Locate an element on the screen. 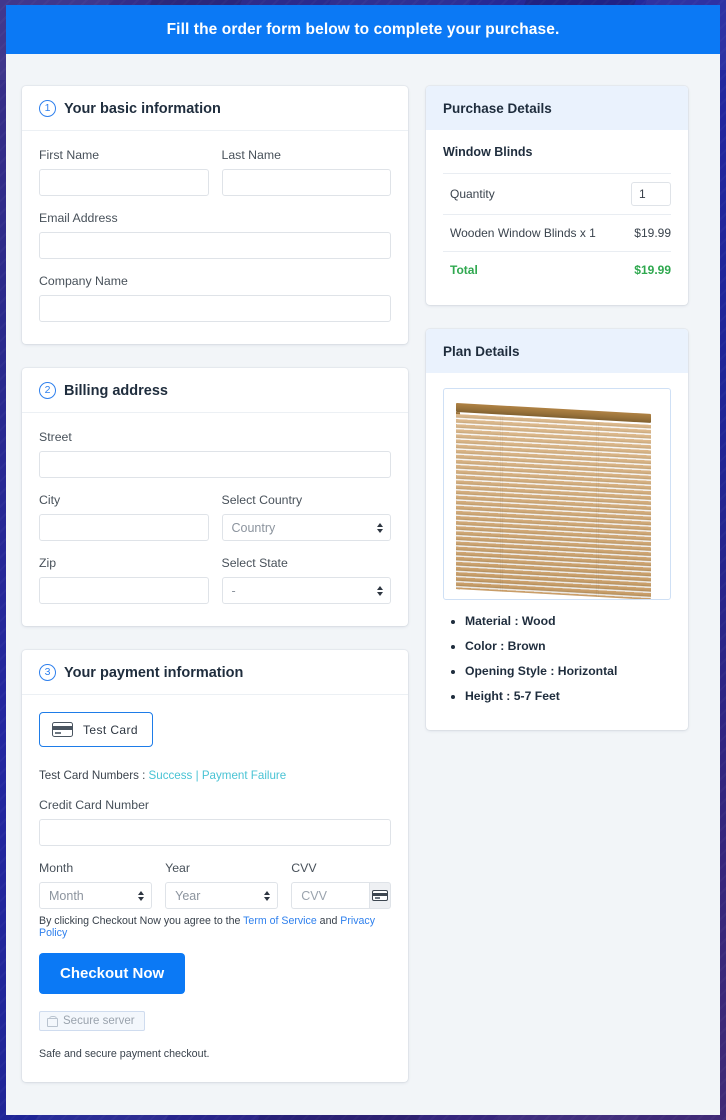 The image size is (726, 1120). company-group: Company Name is located at coordinates (215, 298).